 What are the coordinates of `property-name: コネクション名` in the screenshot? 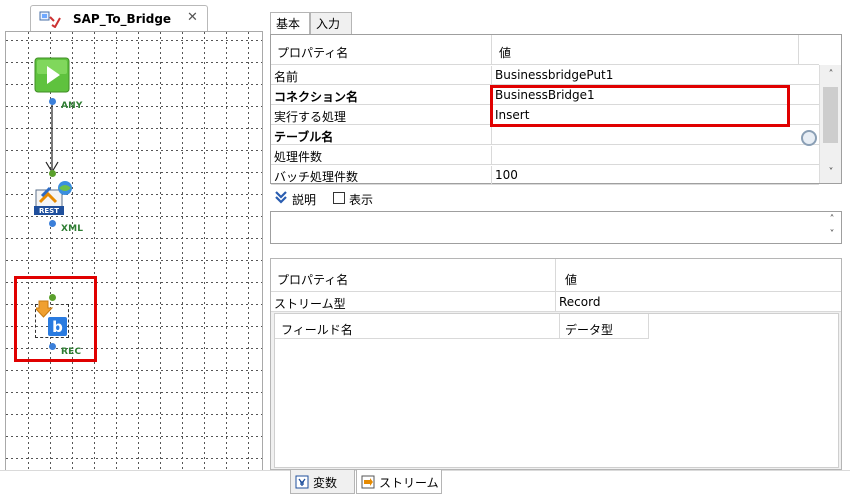 It's located at (316, 97).